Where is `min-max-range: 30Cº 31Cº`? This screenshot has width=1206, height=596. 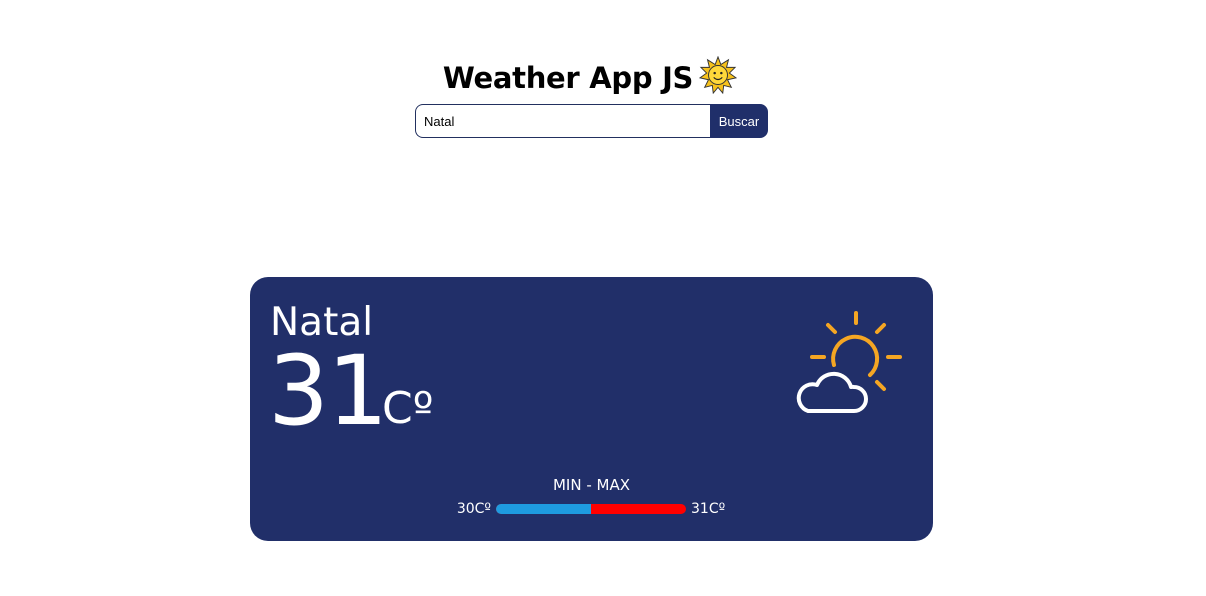 min-max-range: 30Cº 31Cº is located at coordinates (591, 509).